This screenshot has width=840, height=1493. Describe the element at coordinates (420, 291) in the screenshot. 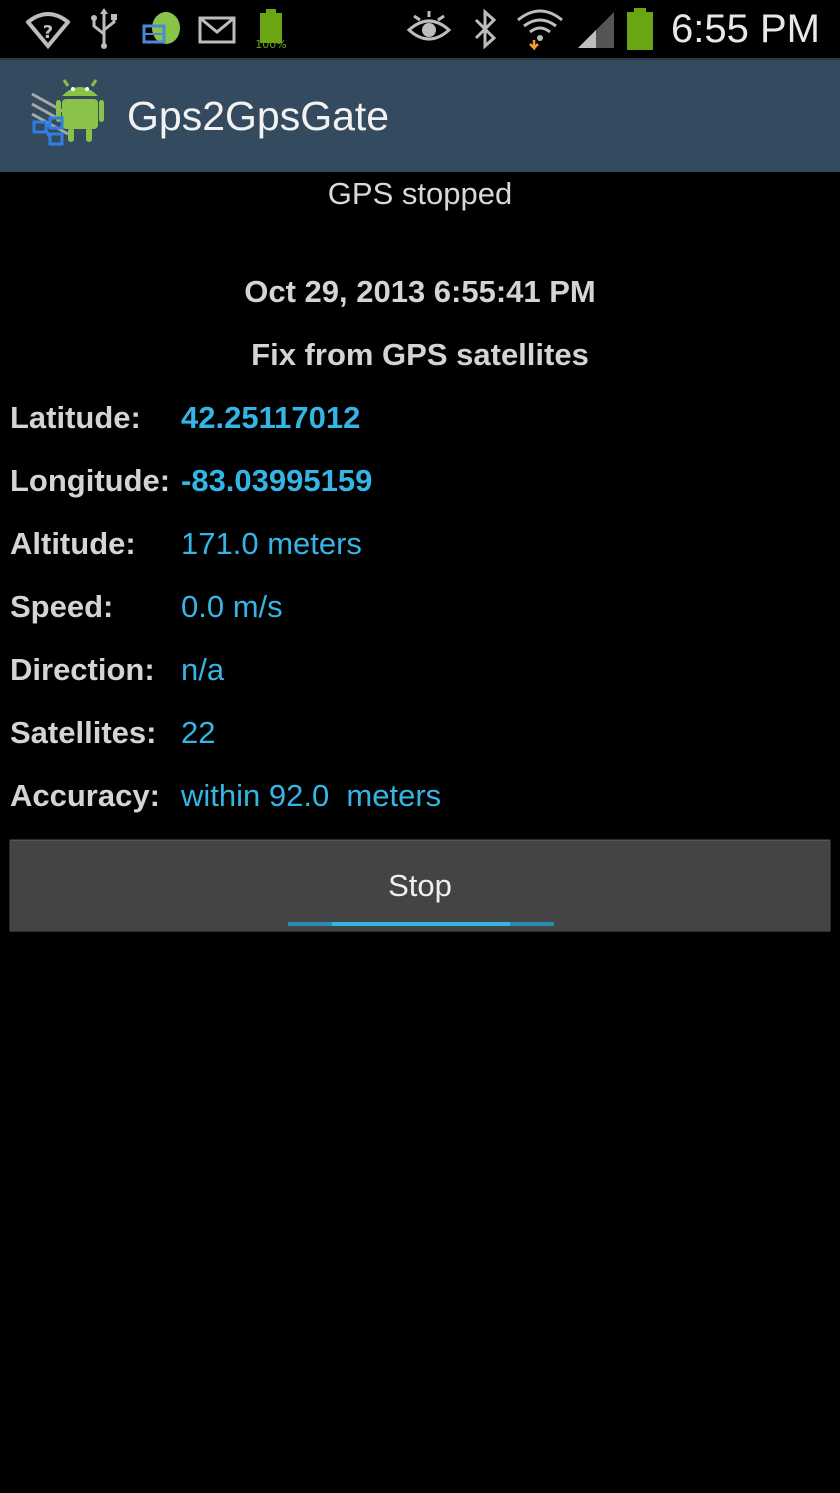

I see `fix-timestamp: Oct 29, 2013 6:55:41 PM` at that location.